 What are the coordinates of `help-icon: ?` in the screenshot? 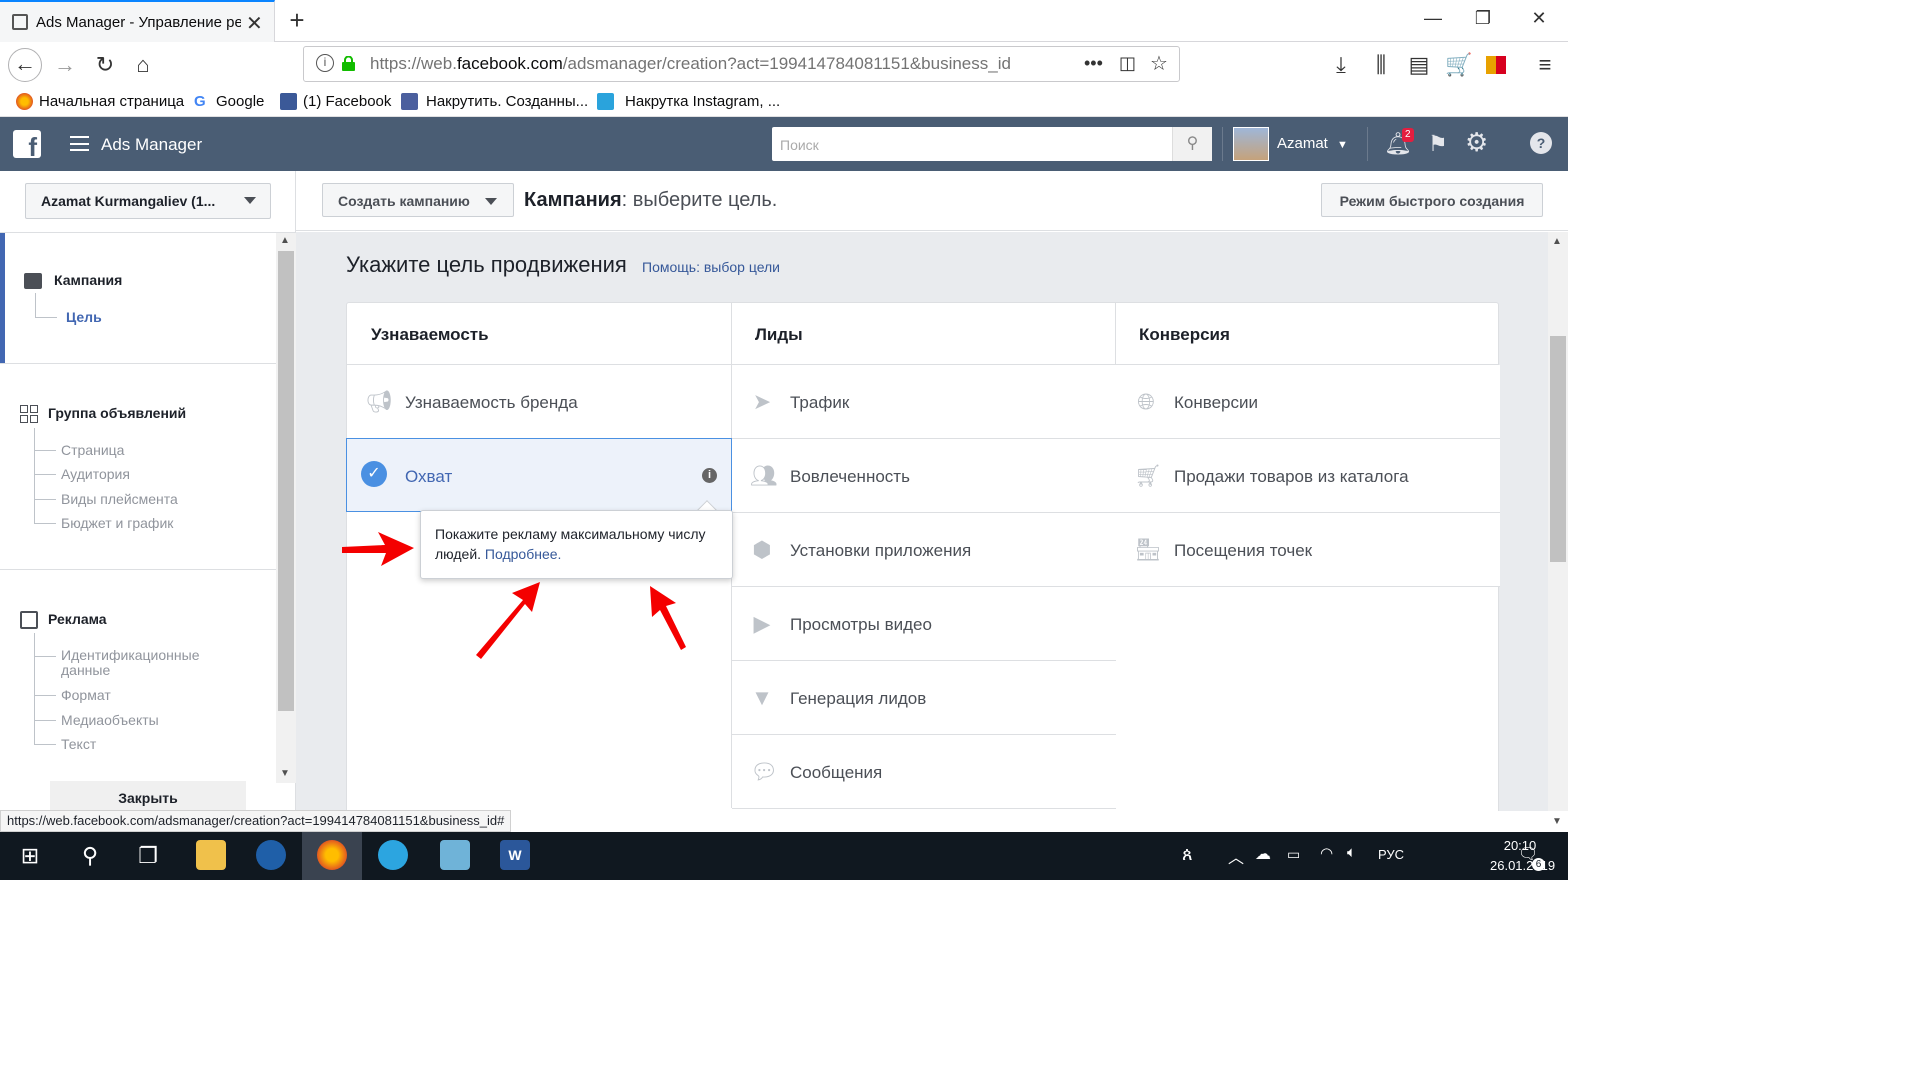 It's located at (1541, 143).